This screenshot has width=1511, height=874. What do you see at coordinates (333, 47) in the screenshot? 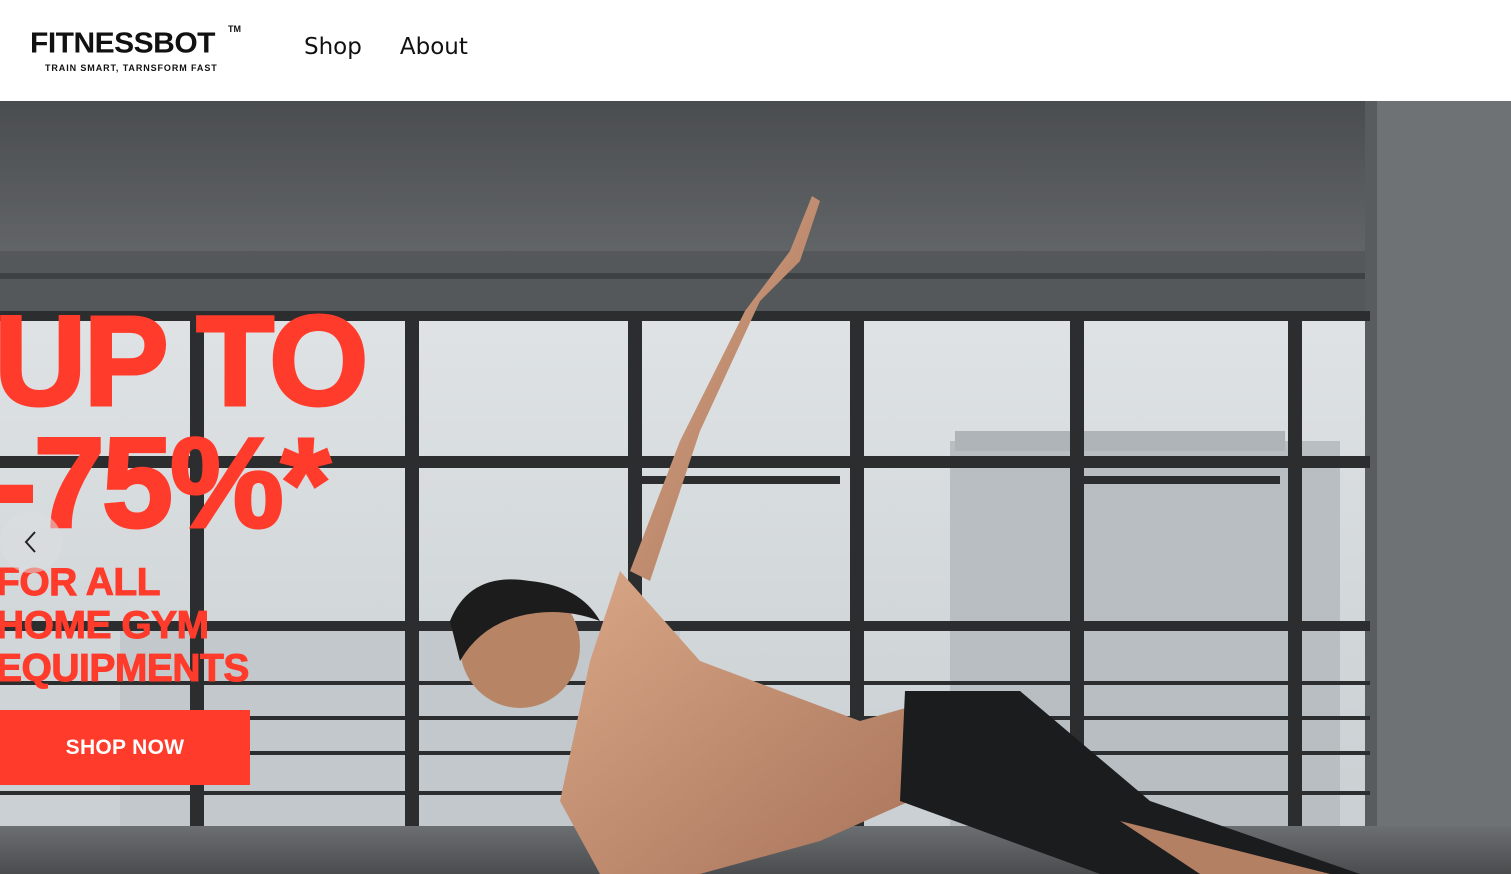
I see `nav-shop-link: Shop` at bounding box center [333, 47].